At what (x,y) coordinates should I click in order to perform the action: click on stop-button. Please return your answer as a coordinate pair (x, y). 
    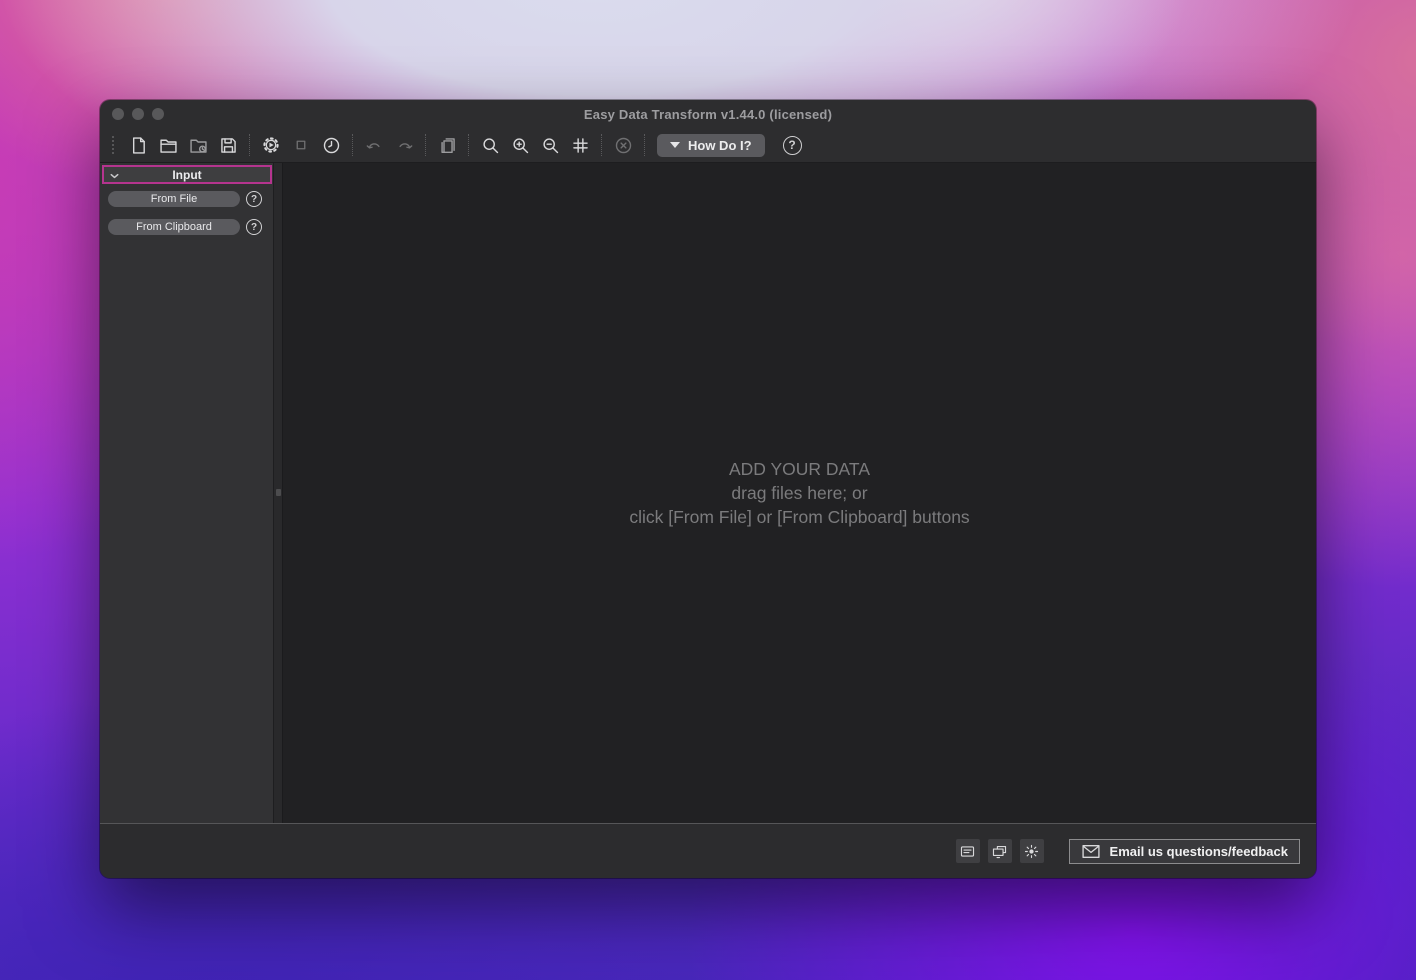
    Looking at the image, I should click on (301, 145).